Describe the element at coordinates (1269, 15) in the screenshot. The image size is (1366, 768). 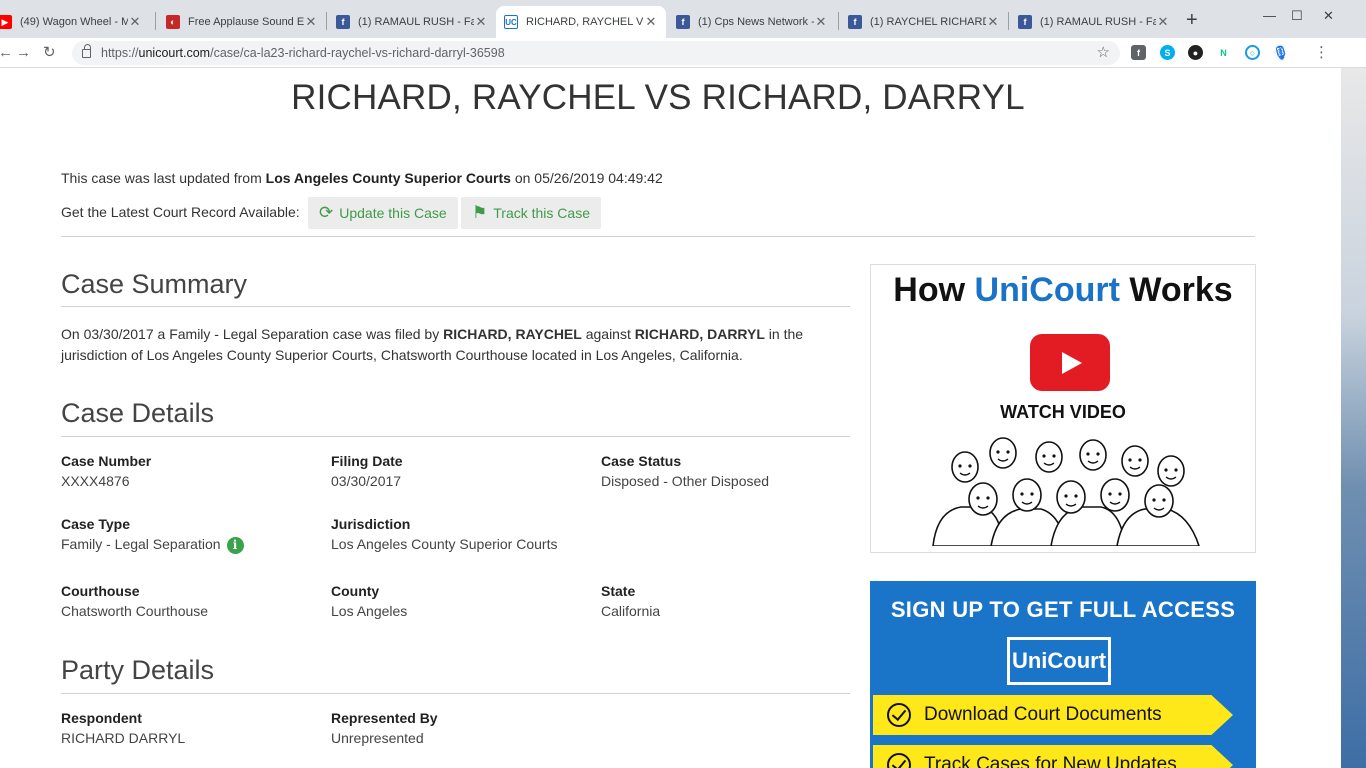
I see `minimize-icon: —` at that location.